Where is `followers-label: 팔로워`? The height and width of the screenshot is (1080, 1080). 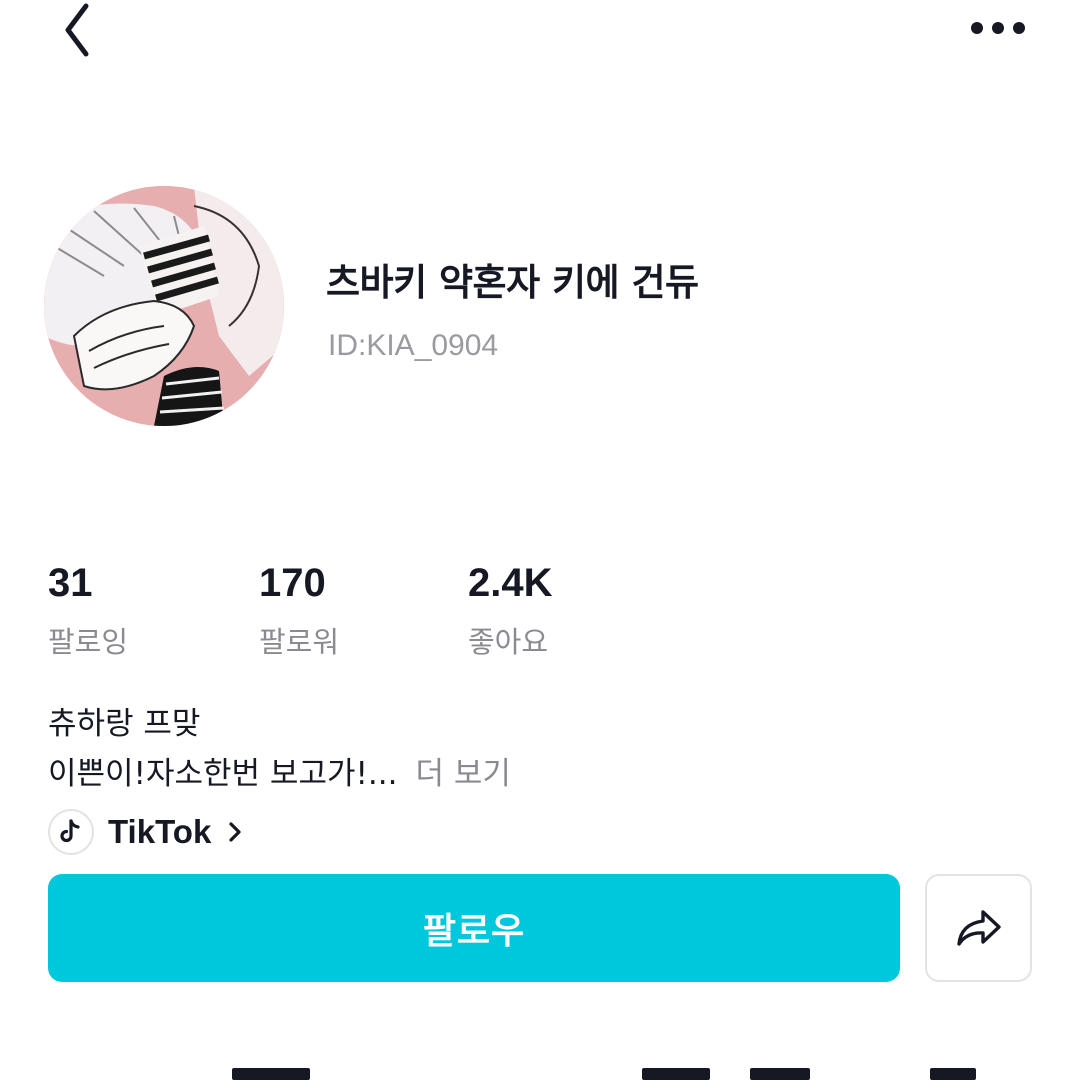
followers-label: 팔로워 is located at coordinates (299, 642).